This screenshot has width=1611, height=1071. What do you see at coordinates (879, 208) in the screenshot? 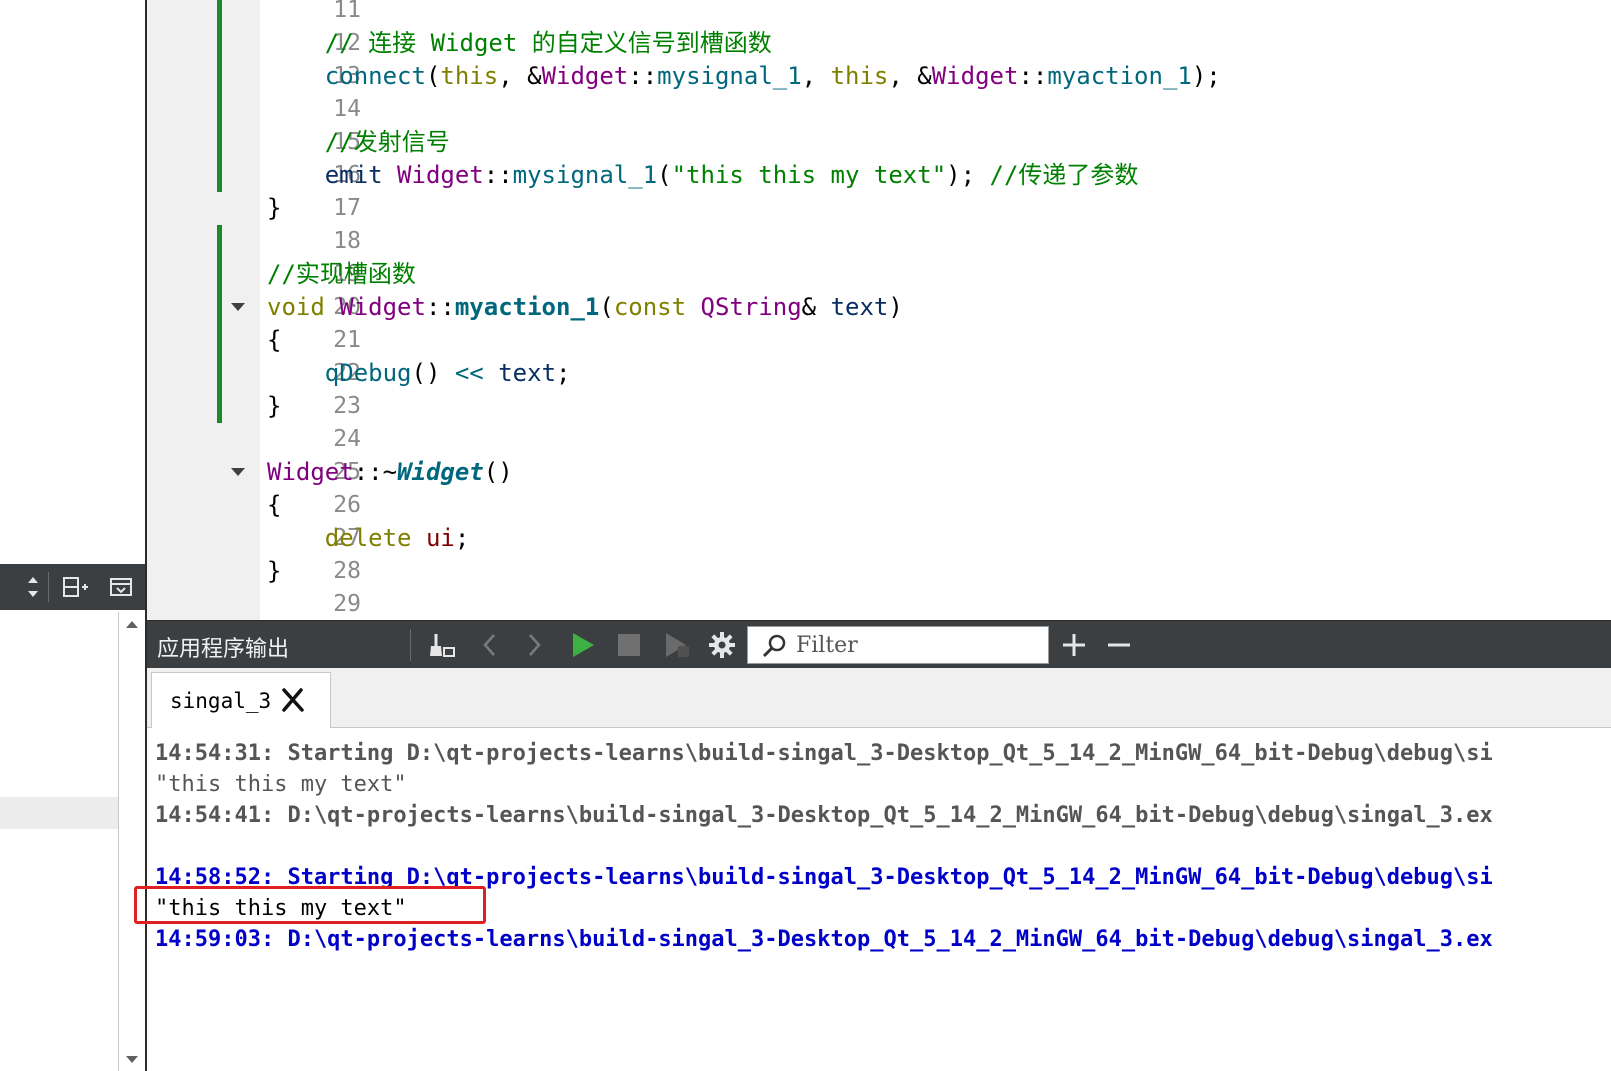
I see `code-line: 17}` at bounding box center [879, 208].